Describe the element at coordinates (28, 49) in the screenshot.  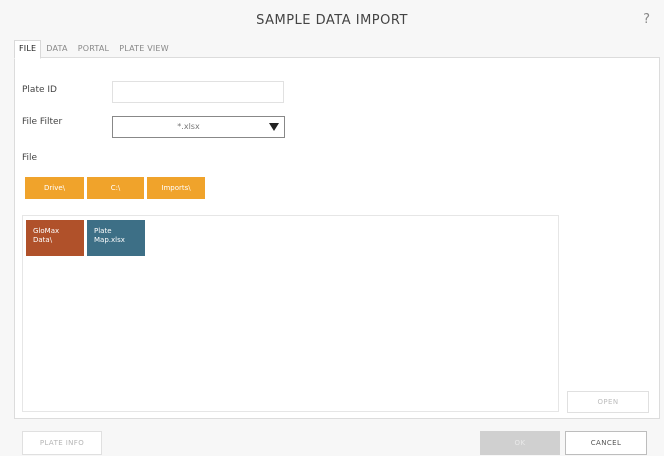
I see `tab-file: FILE` at that location.